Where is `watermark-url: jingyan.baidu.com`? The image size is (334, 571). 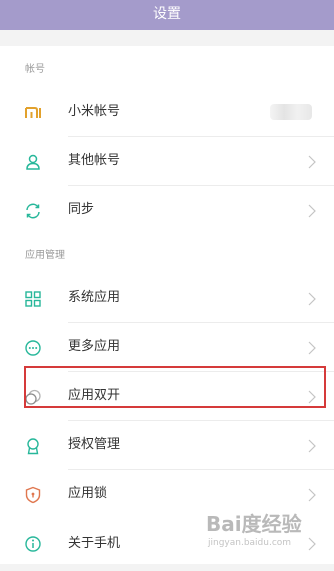 watermark-url: jingyan.baidu.com is located at coordinates (250, 543).